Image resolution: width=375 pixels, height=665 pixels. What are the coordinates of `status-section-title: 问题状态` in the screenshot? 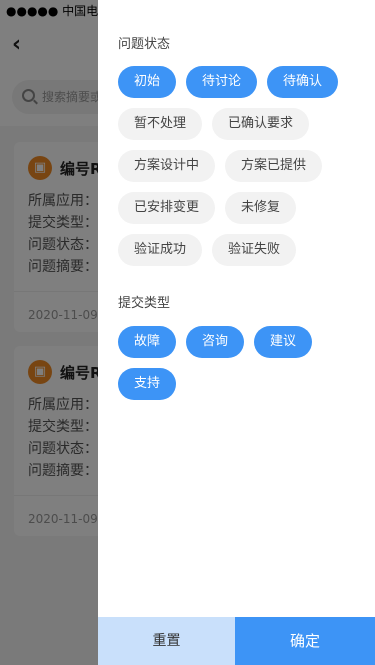 It's located at (144, 44).